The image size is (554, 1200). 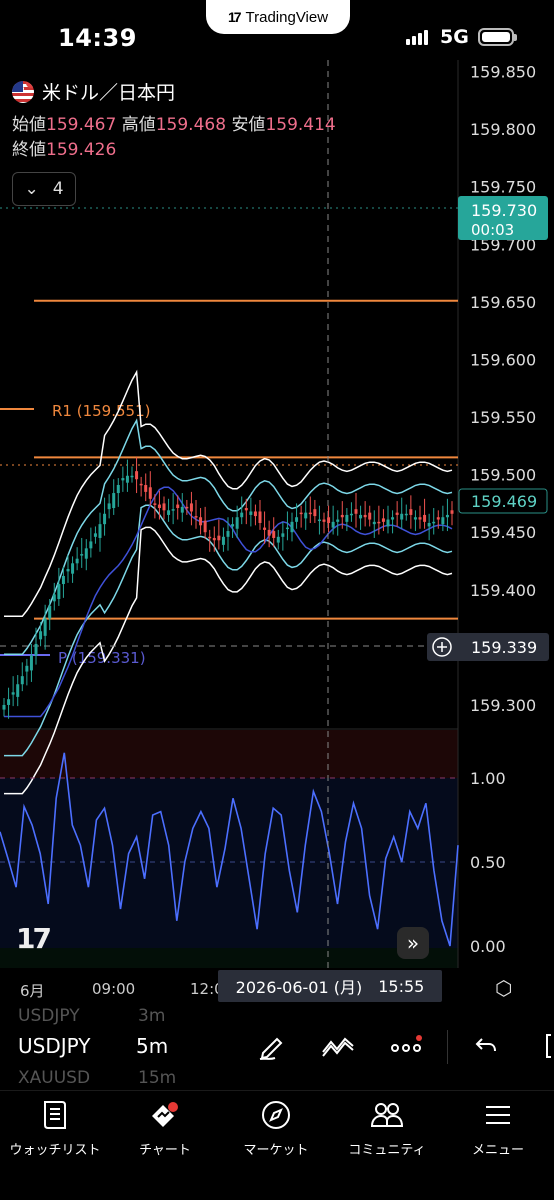 What do you see at coordinates (276, 1150) in the screenshot?
I see `nav-label: マーケット` at bounding box center [276, 1150].